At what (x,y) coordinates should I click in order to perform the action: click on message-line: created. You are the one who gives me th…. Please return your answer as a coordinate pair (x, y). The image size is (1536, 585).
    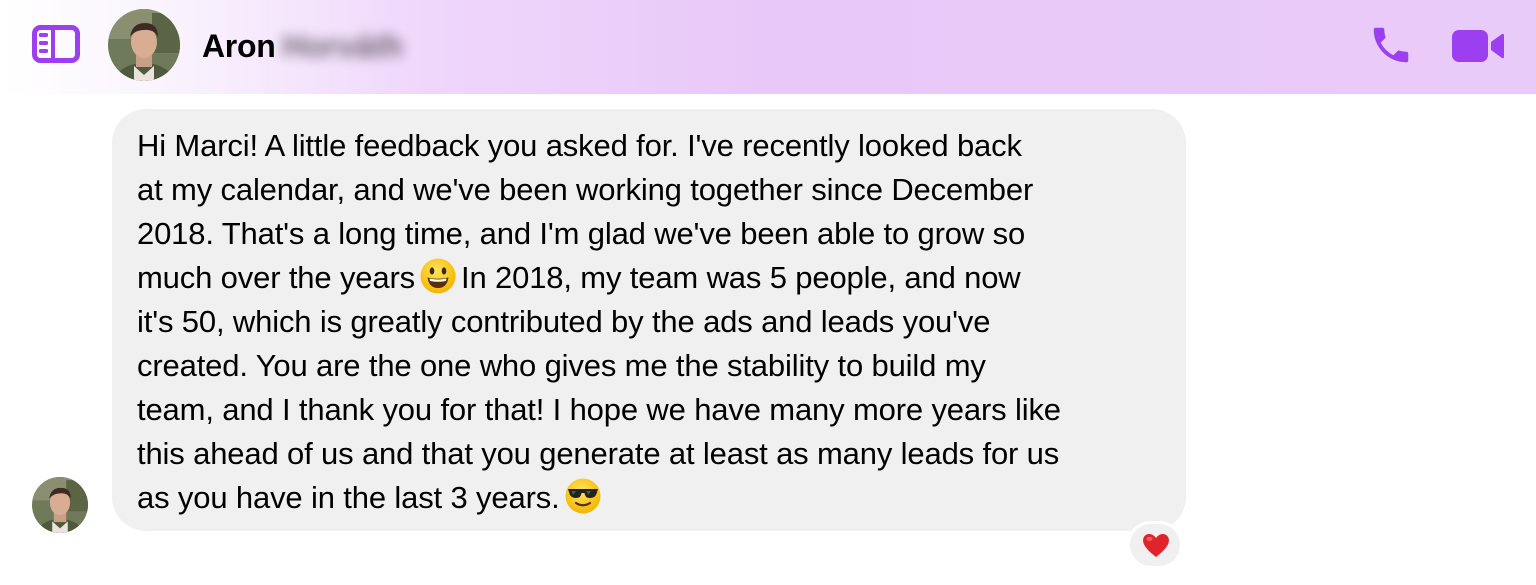
    Looking at the image, I should click on (561, 365).